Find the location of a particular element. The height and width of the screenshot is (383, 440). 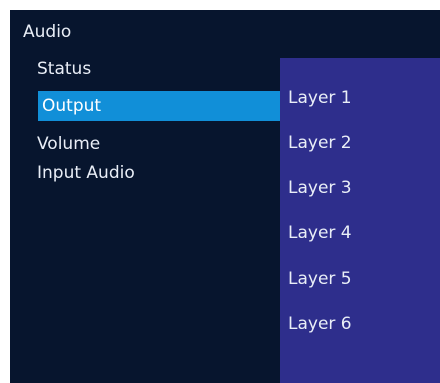

submenu-item-layer-6: Layer 6 is located at coordinates (320, 324).